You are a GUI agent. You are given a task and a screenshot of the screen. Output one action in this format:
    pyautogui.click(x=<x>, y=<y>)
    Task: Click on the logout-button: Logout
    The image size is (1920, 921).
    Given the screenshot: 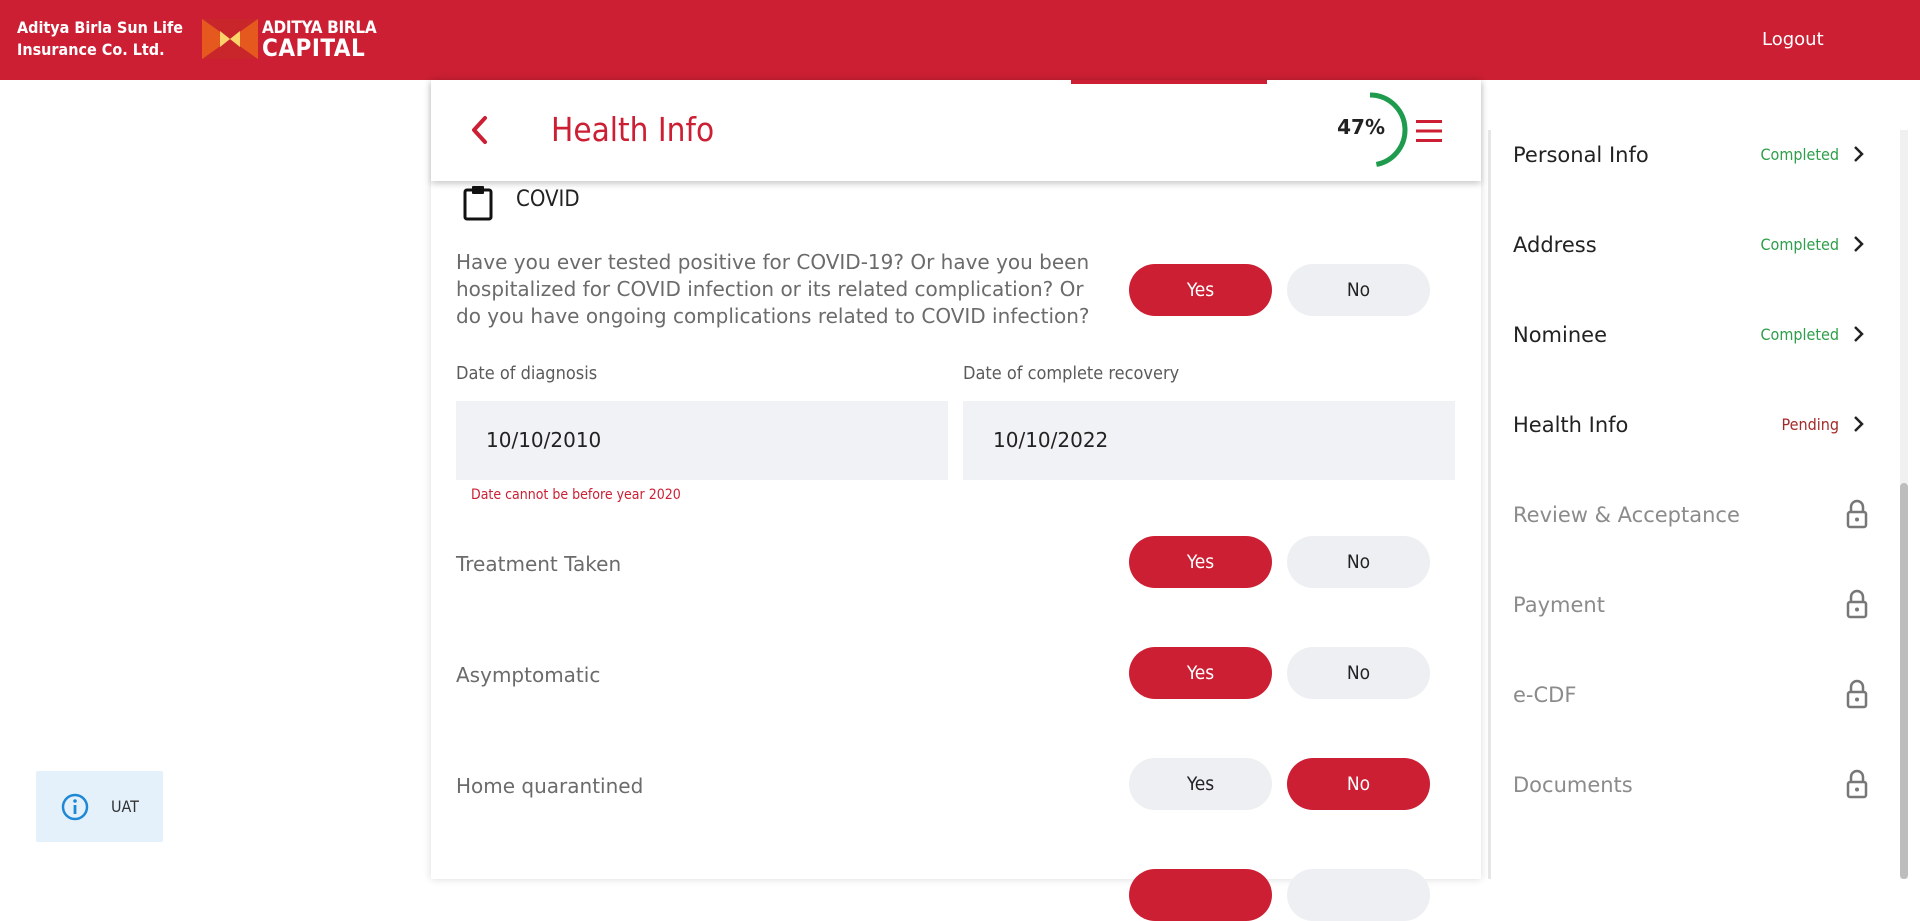 What is the action you would take?
    pyautogui.click(x=1793, y=39)
    